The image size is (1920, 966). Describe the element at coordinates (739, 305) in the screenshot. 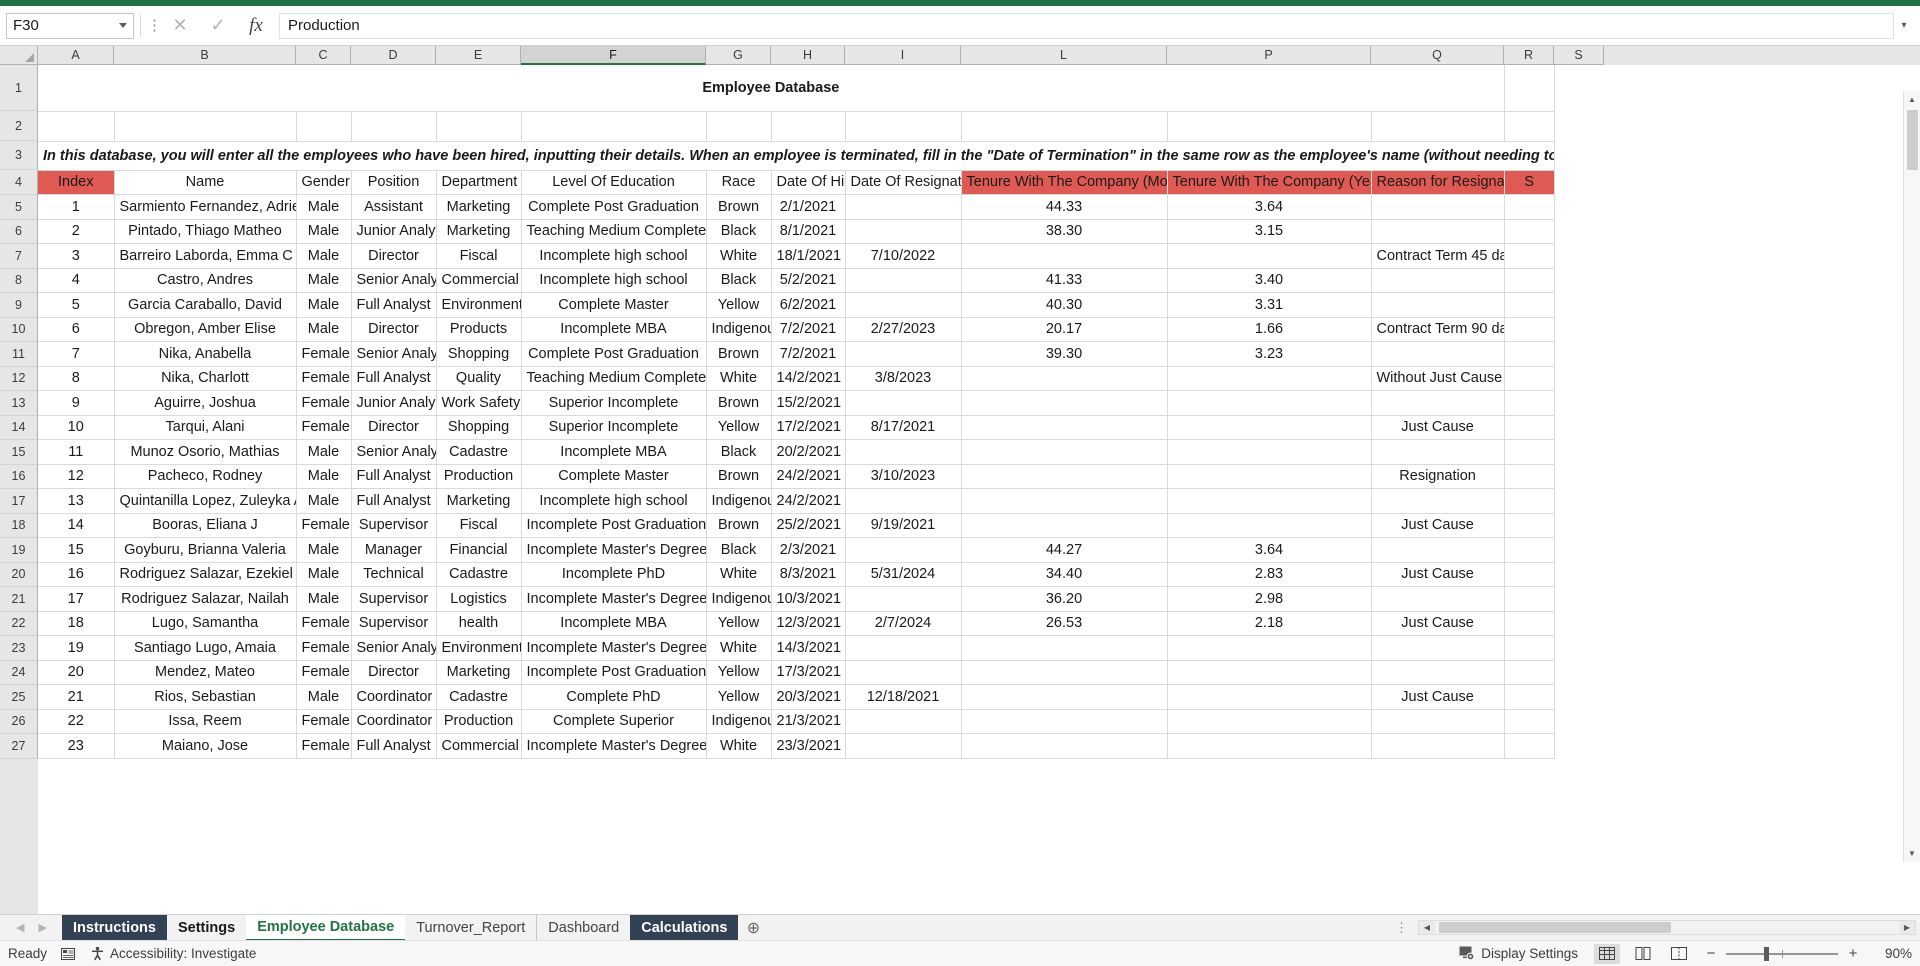

I see `cell-r9-c6: Yellow` at that location.